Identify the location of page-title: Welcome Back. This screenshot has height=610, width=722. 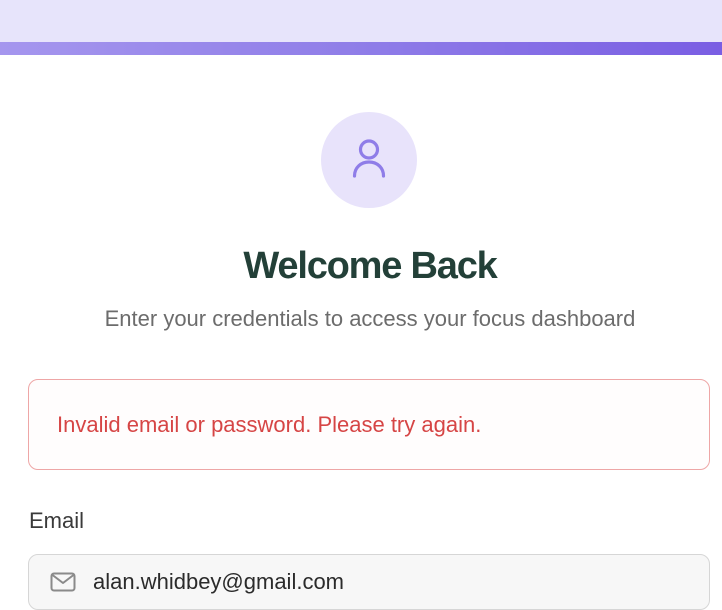
(370, 266).